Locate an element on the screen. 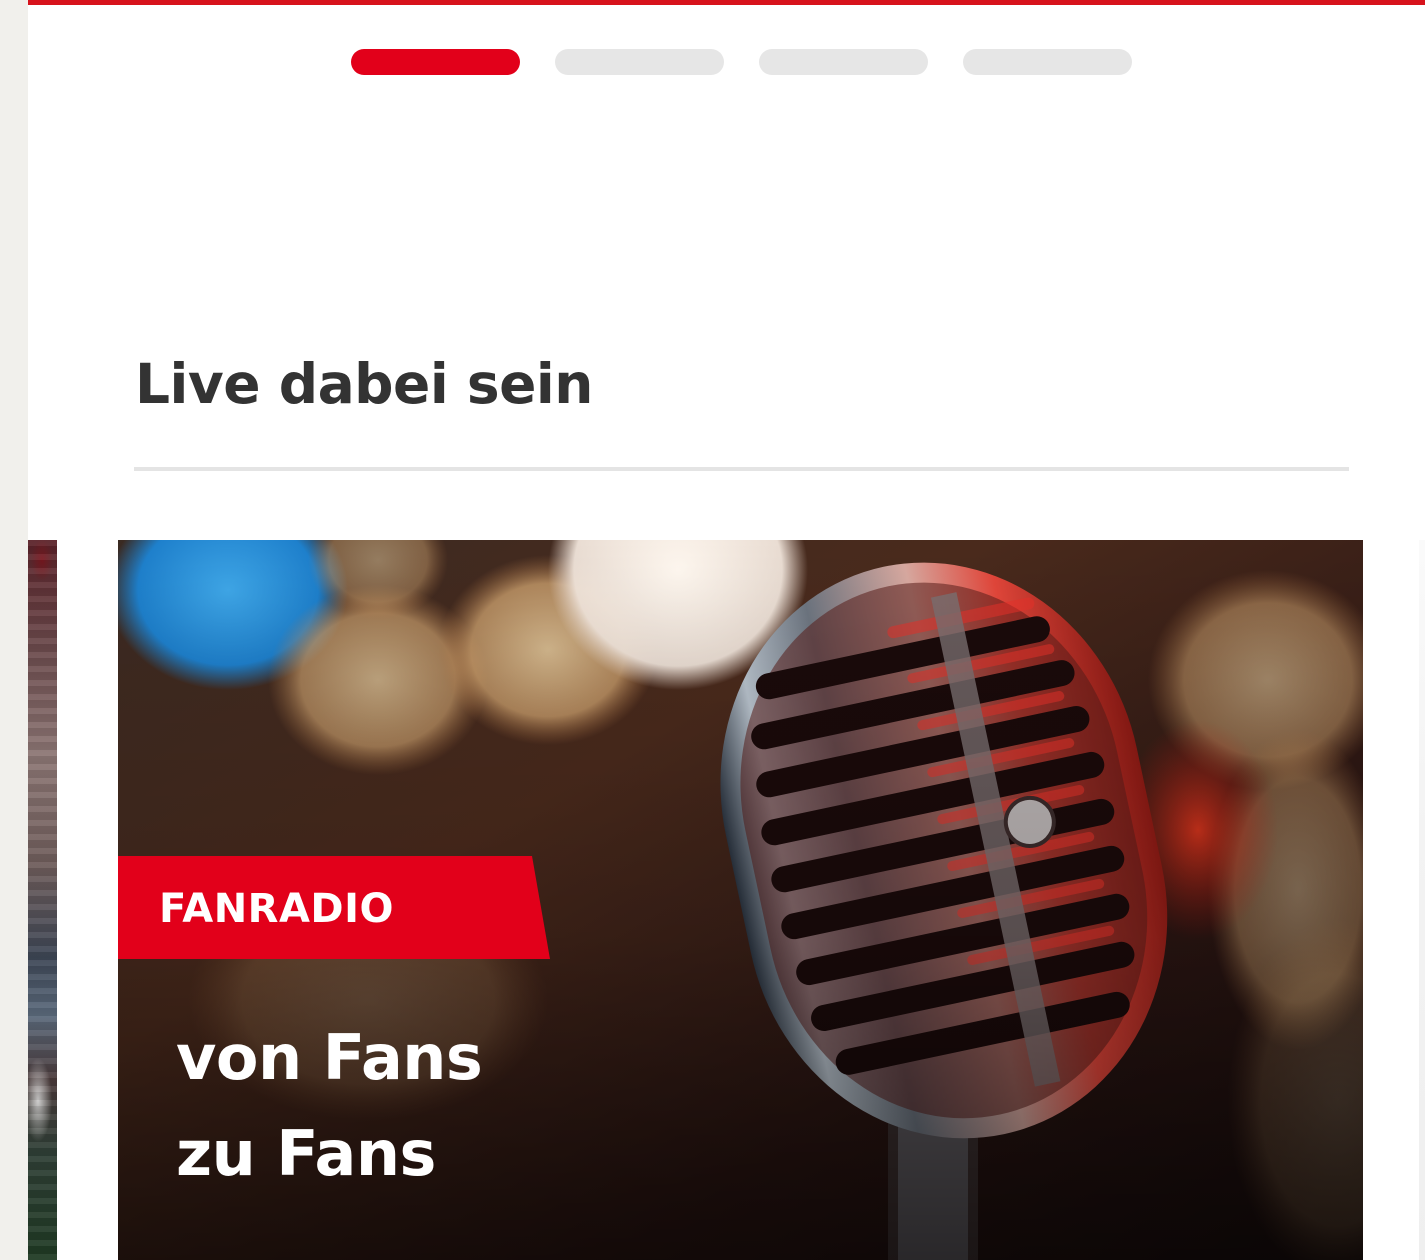 This screenshot has height=1260, width=1425. category-badge: FANRADIO is located at coordinates (334, 907).